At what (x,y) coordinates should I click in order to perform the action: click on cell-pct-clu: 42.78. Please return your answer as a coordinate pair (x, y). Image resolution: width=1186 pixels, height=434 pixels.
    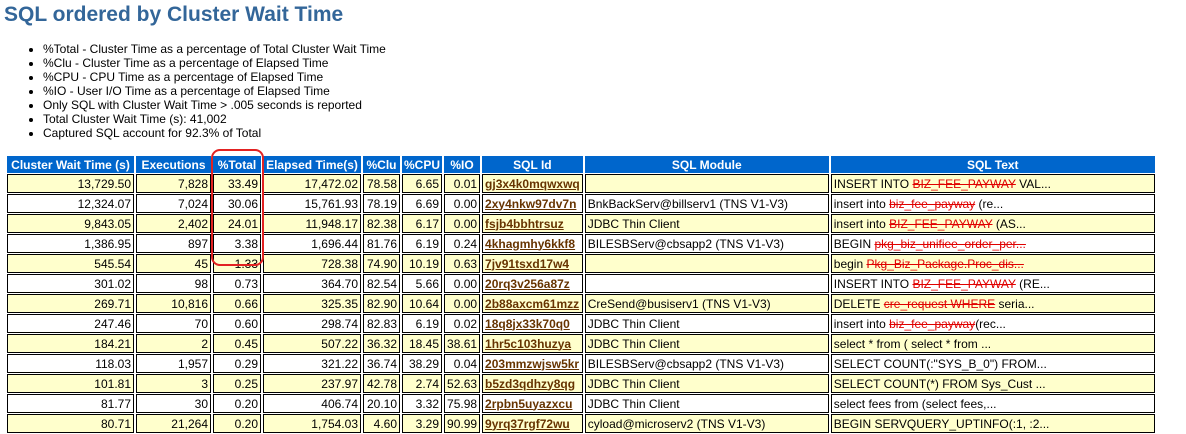
    Looking at the image, I should click on (381, 383).